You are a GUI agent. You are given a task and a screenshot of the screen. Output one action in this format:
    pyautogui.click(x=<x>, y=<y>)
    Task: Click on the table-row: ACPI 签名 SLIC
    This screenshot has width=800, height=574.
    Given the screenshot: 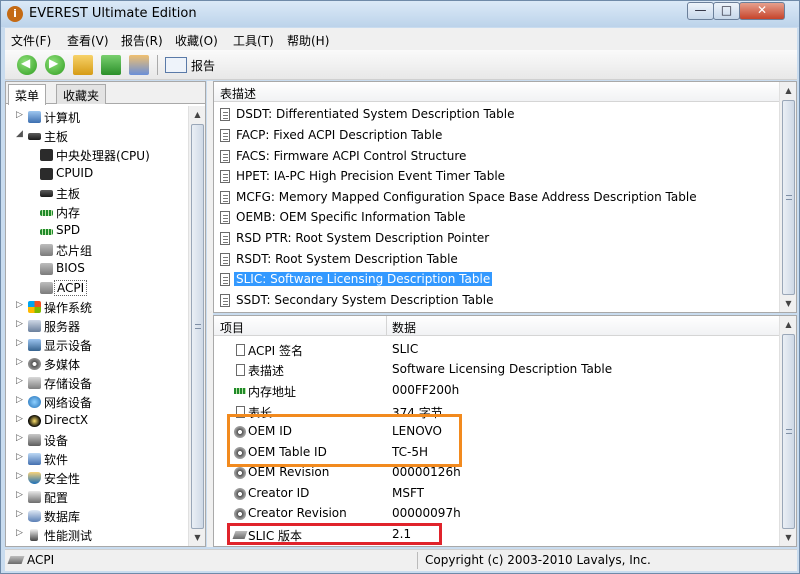 What is the action you would take?
    pyautogui.click(x=497, y=350)
    